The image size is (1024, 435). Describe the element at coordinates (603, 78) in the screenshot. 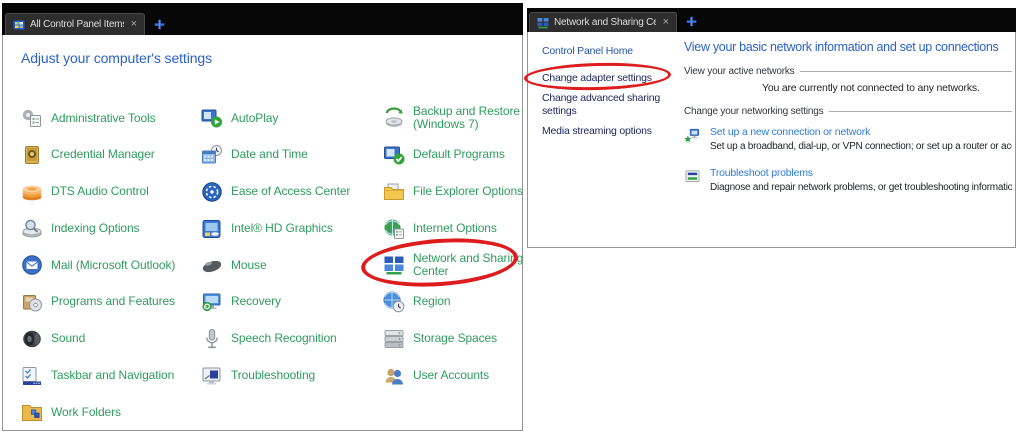

I see `sidebar-link-change-adapter-settings: Change adapter settings` at that location.